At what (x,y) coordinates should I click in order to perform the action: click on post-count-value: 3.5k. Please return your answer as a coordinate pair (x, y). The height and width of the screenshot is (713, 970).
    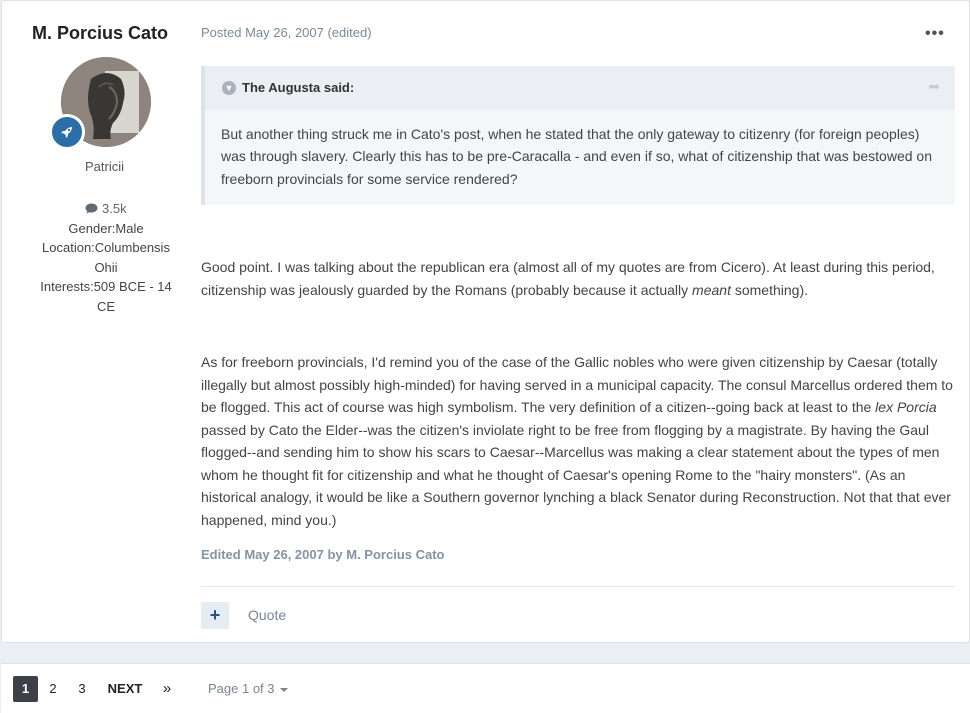
    Looking at the image, I should click on (114, 208).